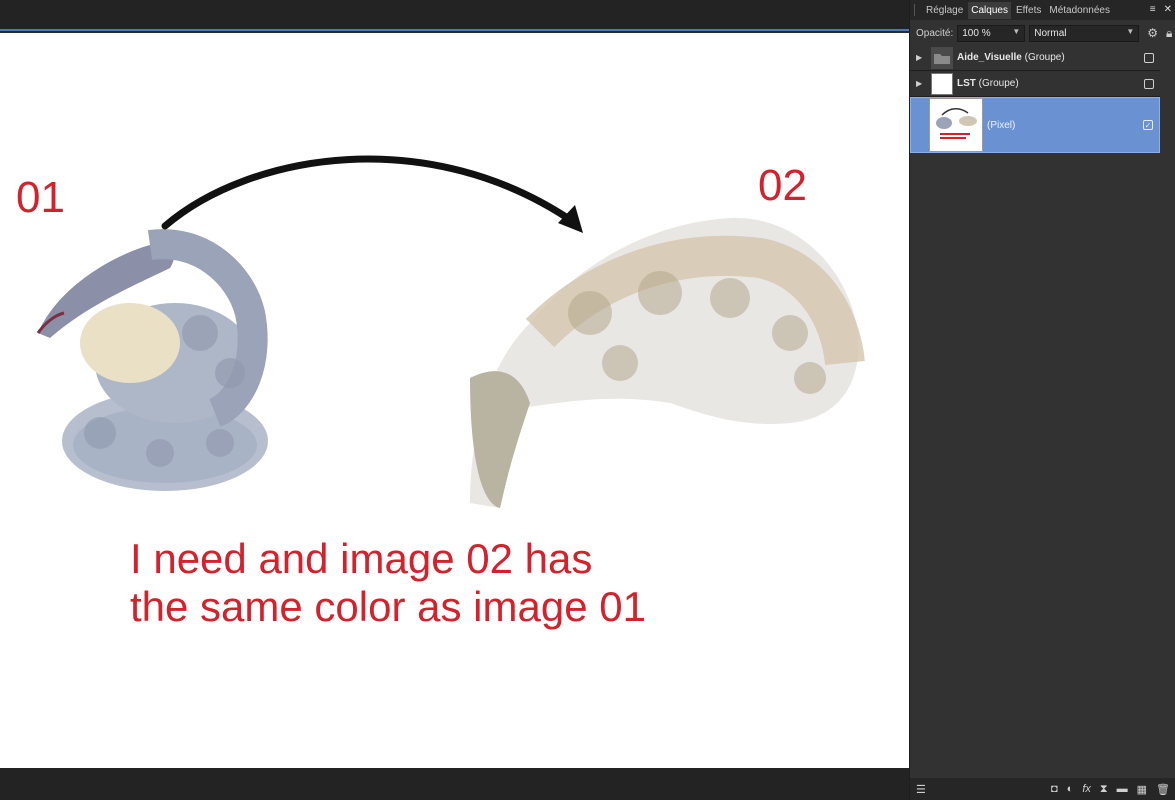  What do you see at coordinates (921, 789) in the screenshot?
I see `layers-stack-icon: ☰` at bounding box center [921, 789].